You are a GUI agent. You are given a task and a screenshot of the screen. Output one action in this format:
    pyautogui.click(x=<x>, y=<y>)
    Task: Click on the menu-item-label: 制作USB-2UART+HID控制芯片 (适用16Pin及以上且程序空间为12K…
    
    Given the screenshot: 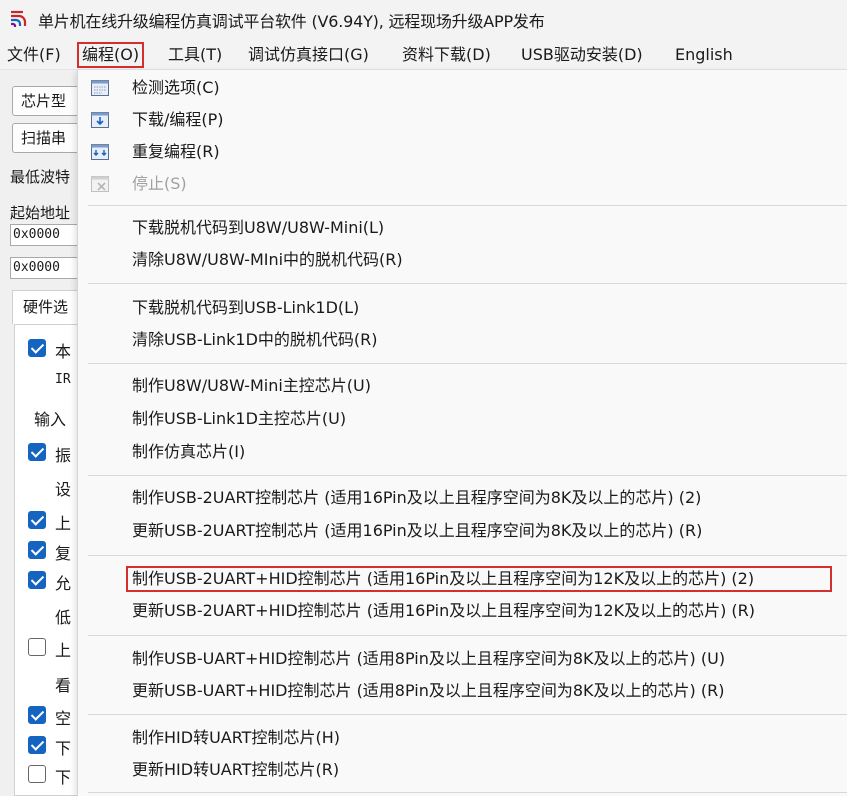 What is the action you would take?
    pyautogui.click(x=443, y=578)
    